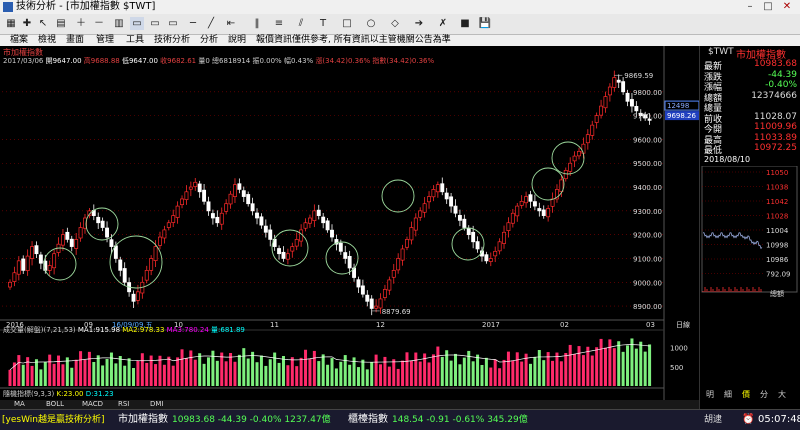 Image resolution: width=800 pixels, height=430 pixels. Describe the element at coordinates (99, 23) in the screenshot. I see `zoom-out-icon: －` at that location.